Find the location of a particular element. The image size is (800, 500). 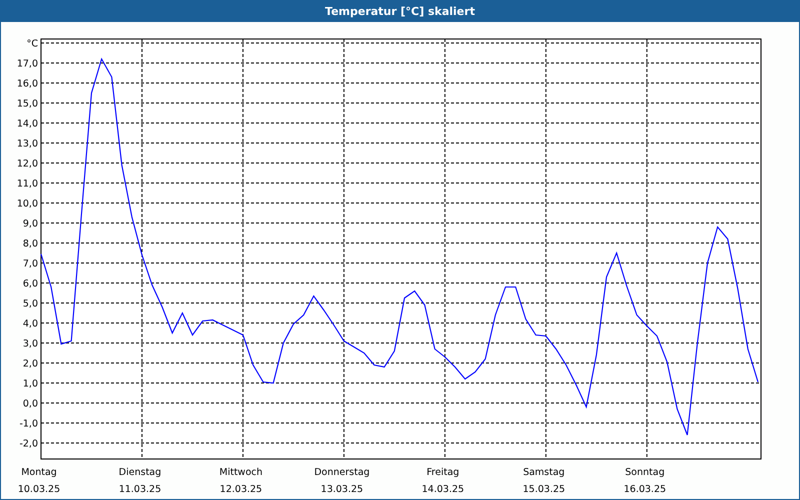

y-tick-label: 9,0 is located at coordinates (30, 224).